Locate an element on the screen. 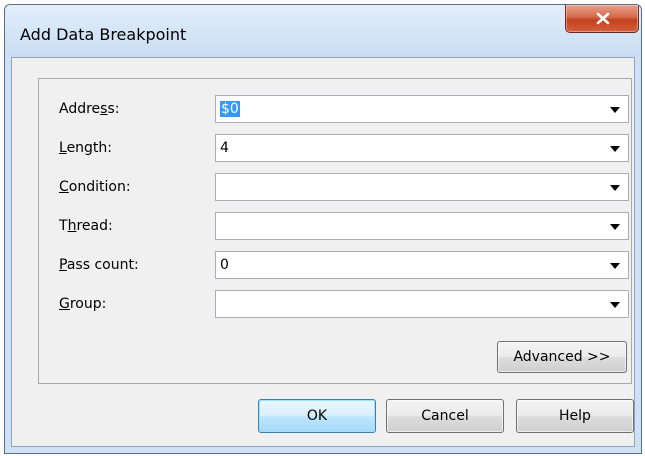  advanced-button: Advanced >> is located at coordinates (562, 357).